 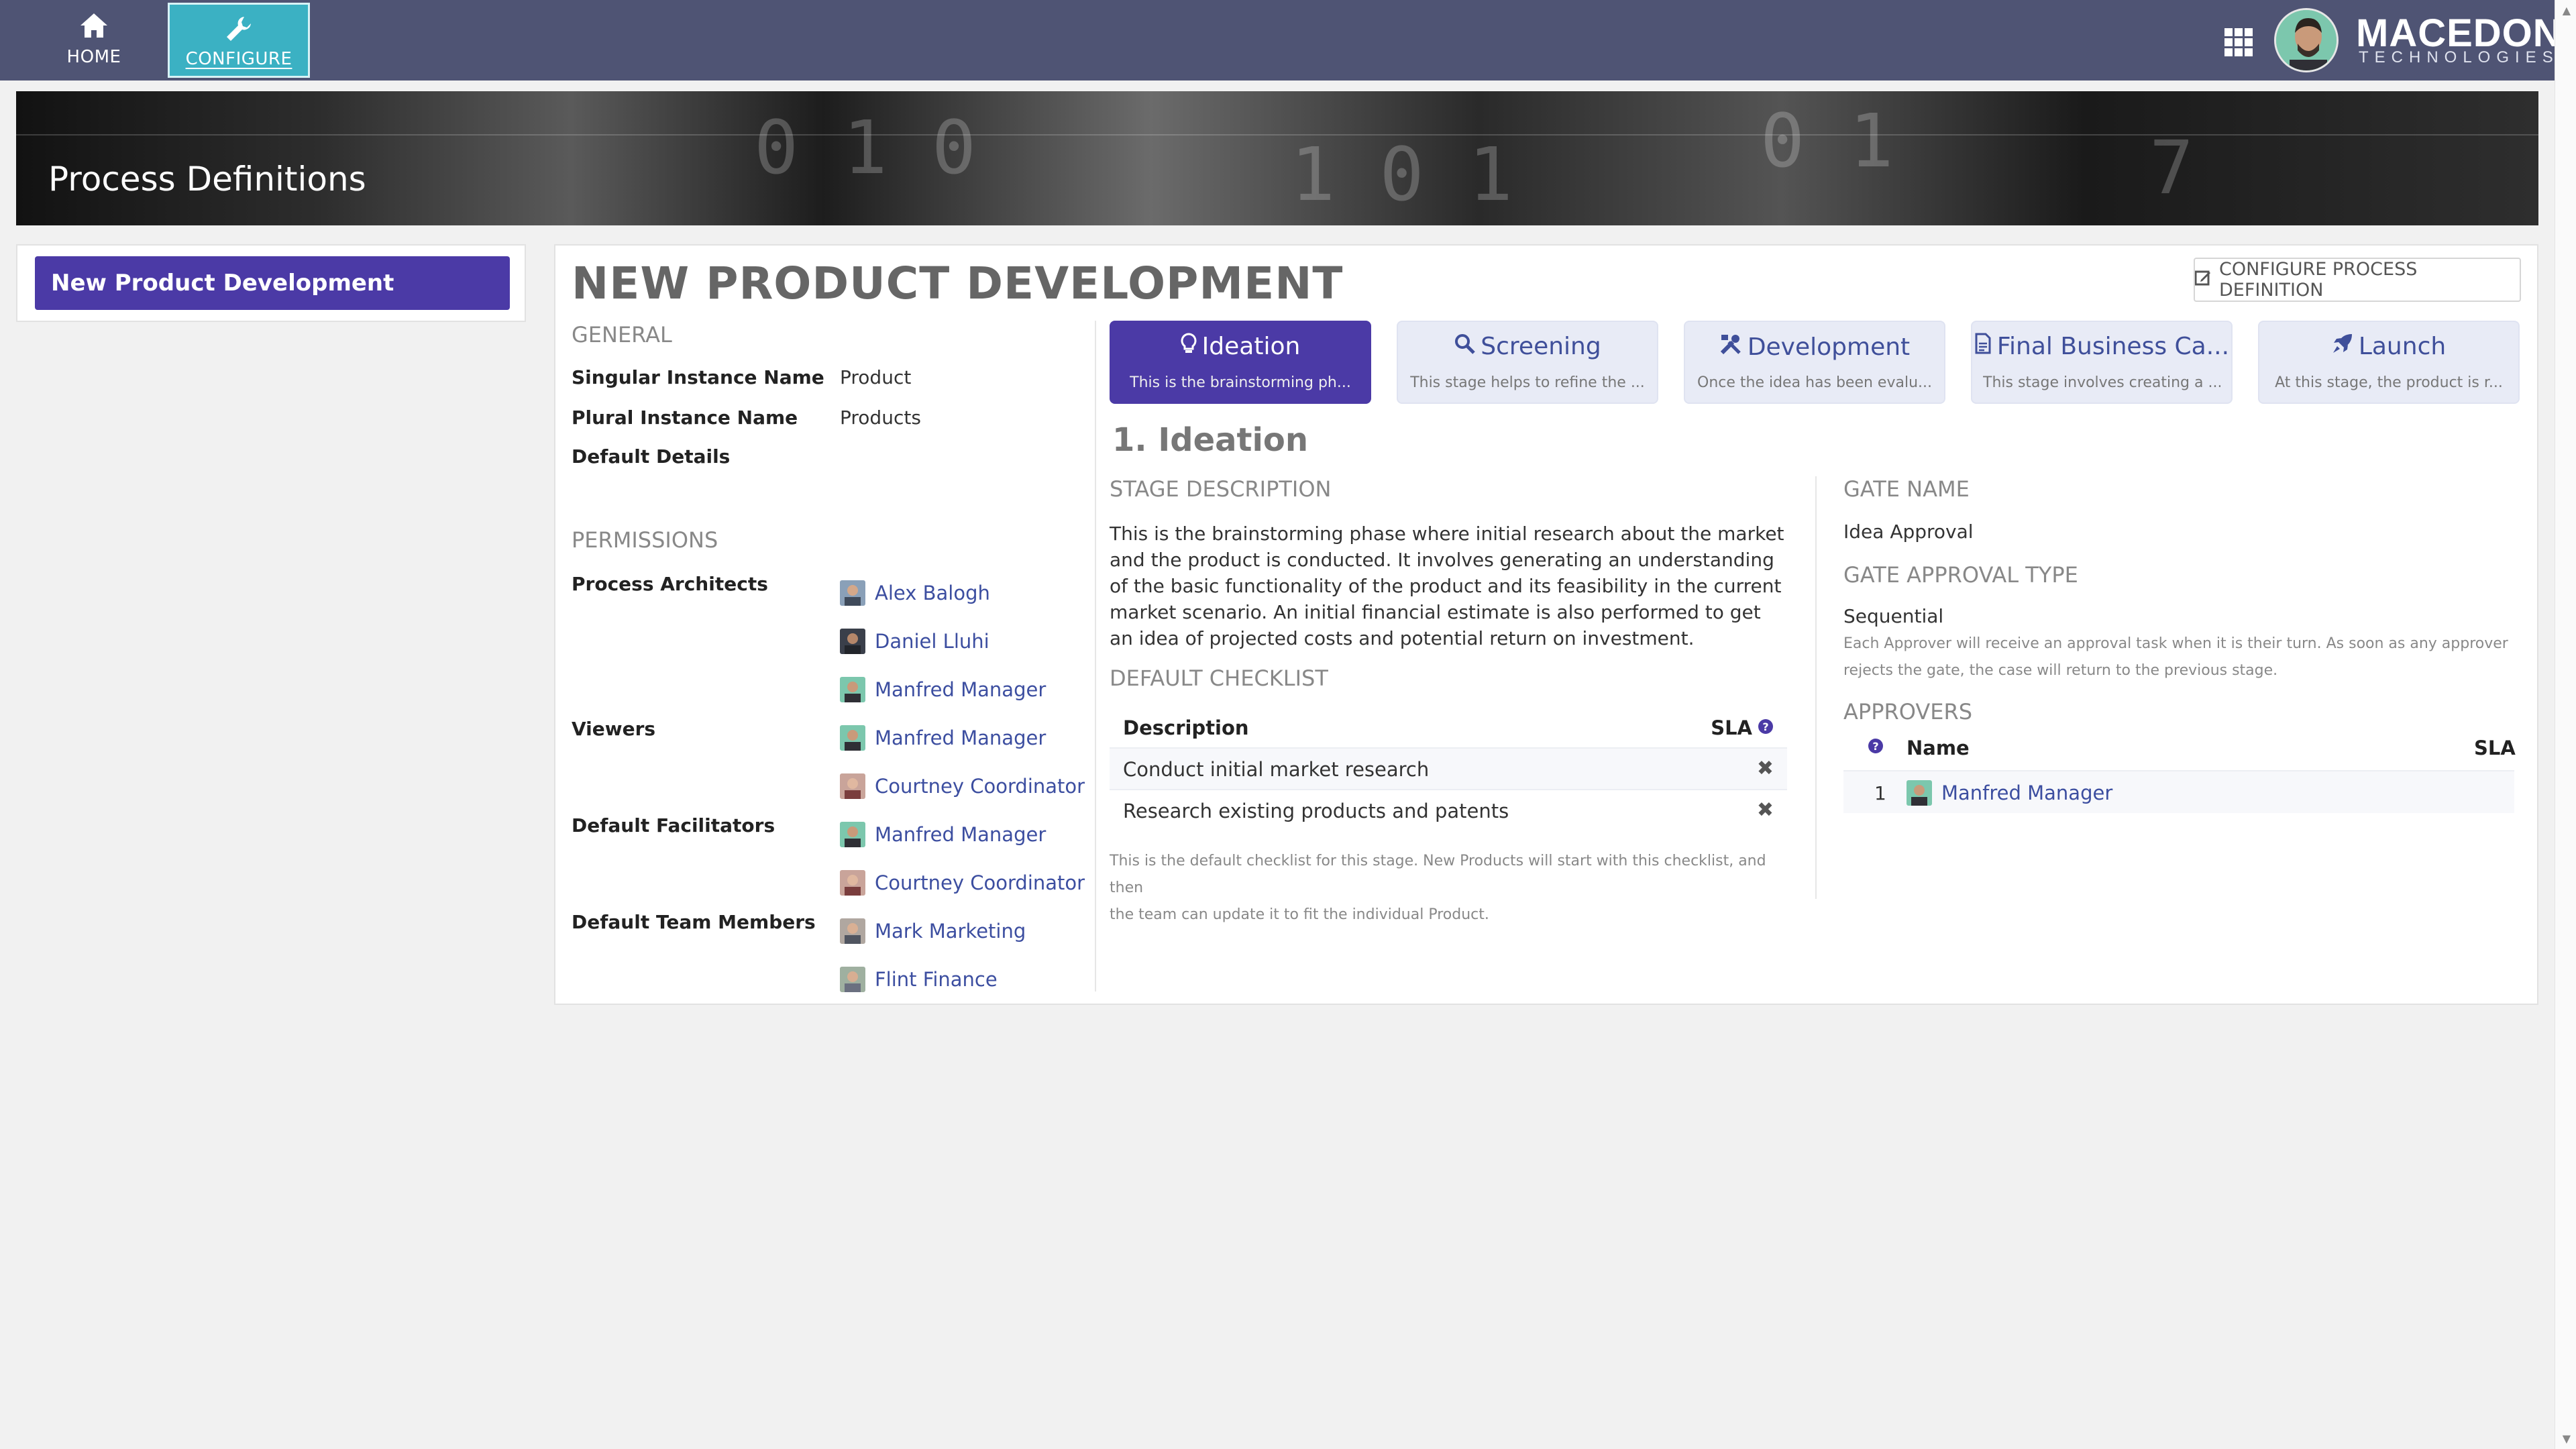 I want to click on stage-heading: 1. Ideation, so click(x=1210, y=440).